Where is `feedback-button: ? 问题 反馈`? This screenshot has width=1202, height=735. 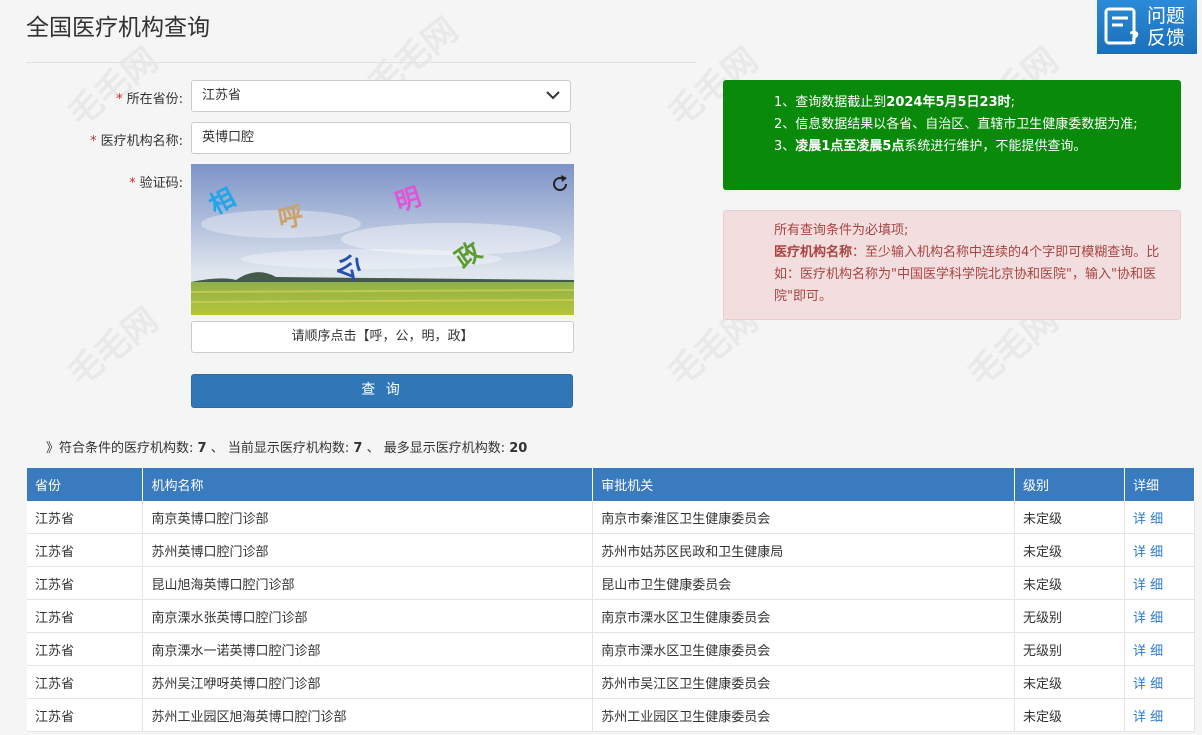
feedback-button: ? 问题 反馈 is located at coordinates (1147, 27).